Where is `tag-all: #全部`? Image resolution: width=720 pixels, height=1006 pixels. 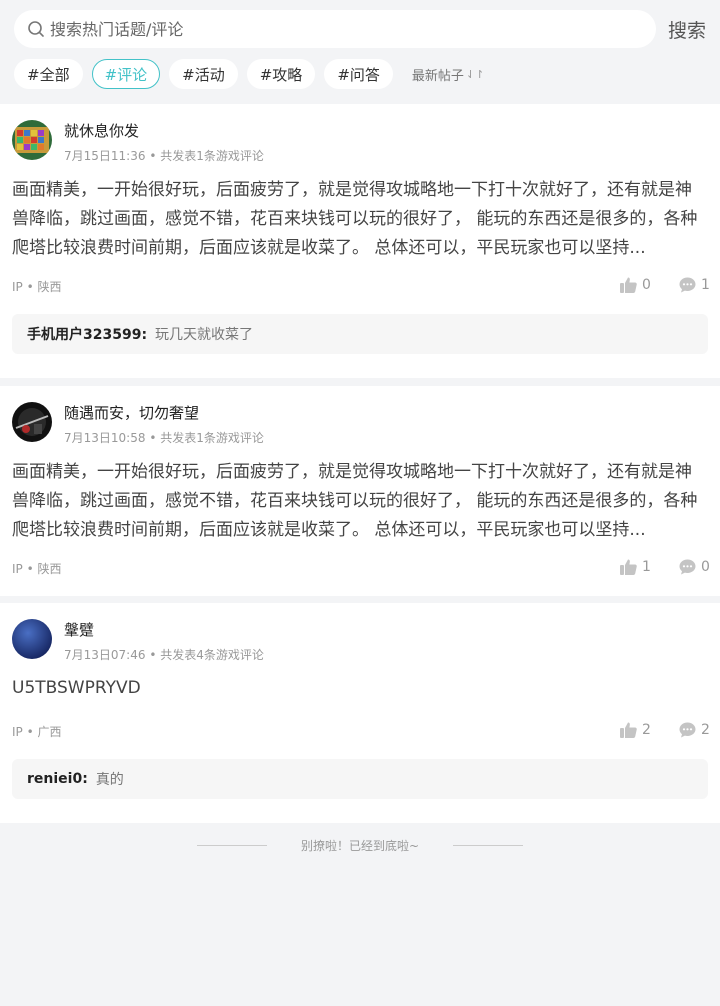 tag-all: #全部 is located at coordinates (48, 74).